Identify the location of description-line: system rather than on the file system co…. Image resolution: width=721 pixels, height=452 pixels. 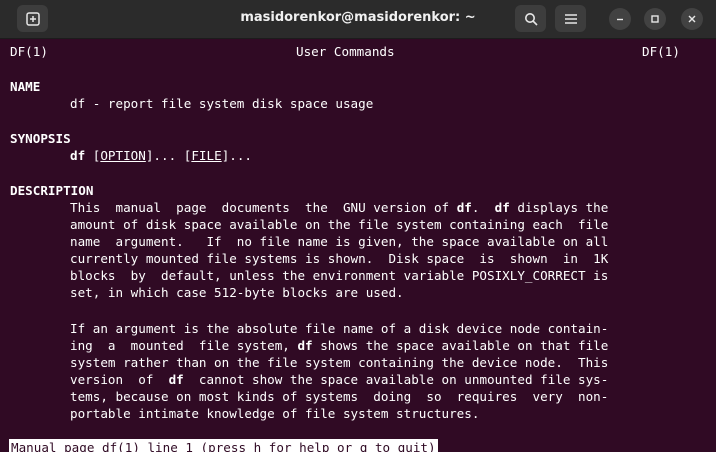
(339, 362).